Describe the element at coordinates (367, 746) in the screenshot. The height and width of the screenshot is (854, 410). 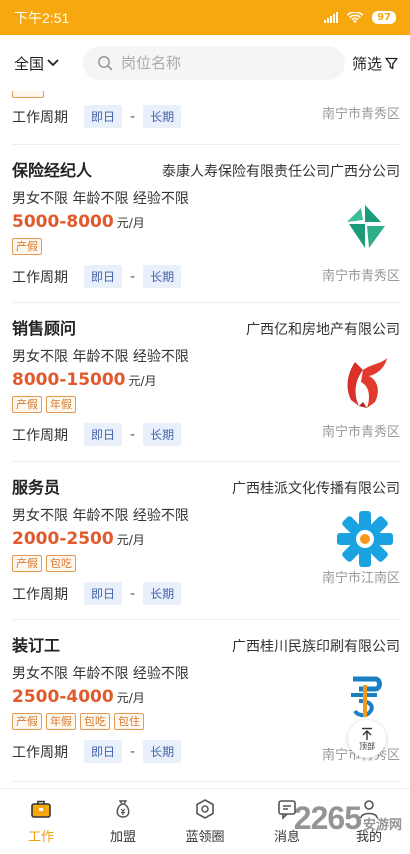
I see `back-to-top-label: 顶部` at that location.